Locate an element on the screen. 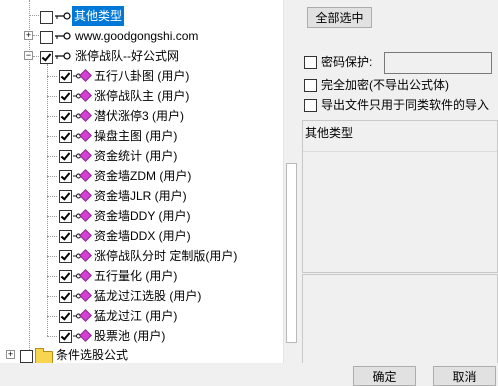 This screenshot has width=498, height=386. full-encrypt-label: 完全加密(不导出公式体) is located at coordinates (385, 85).